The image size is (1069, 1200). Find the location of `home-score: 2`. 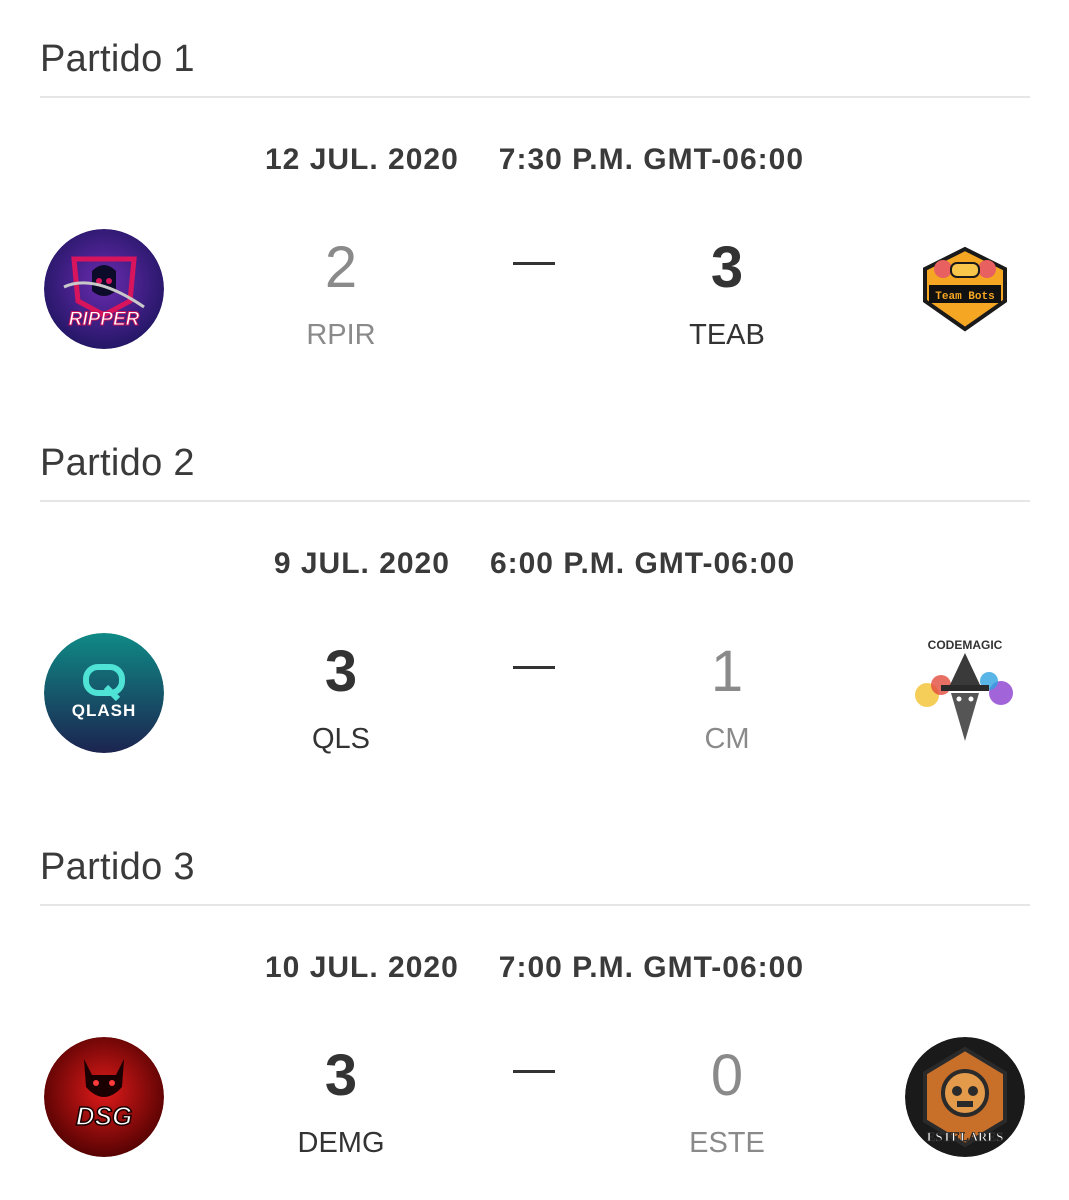

home-score: 2 is located at coordinates (341, 267).